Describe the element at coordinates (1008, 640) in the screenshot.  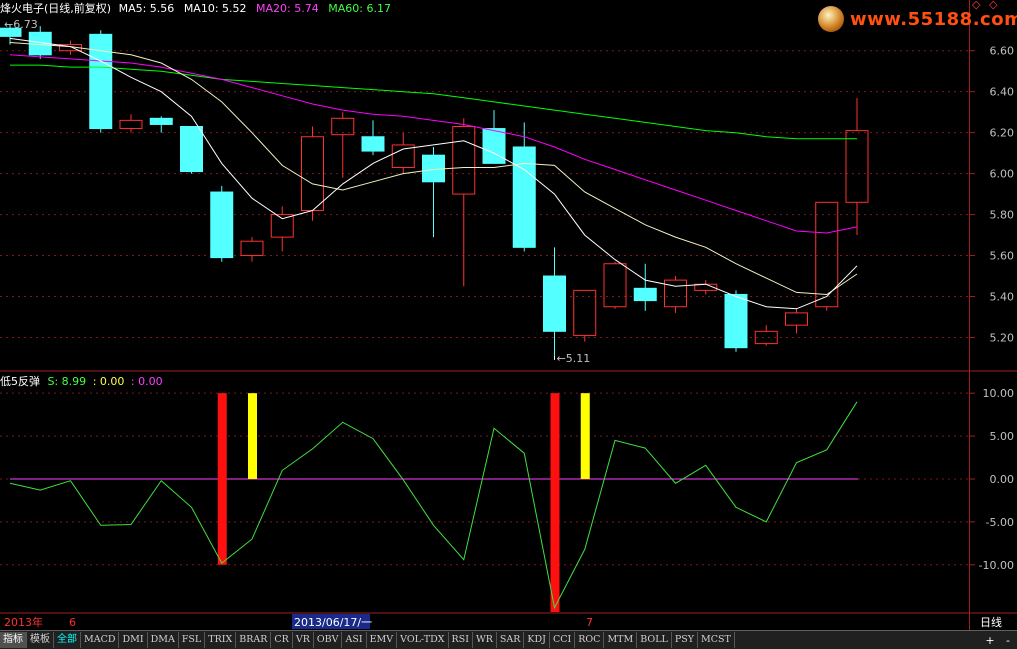
I see `zoom-out-button: -` at that location.